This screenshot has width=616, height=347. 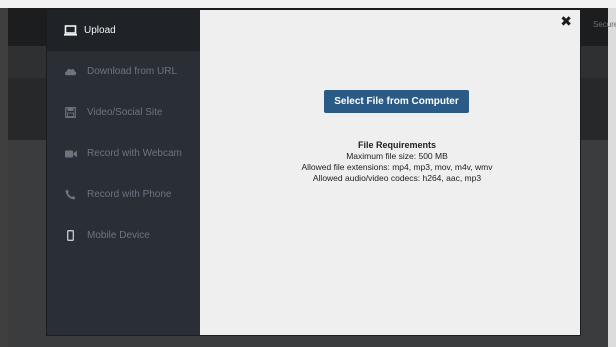 What do you see at coordinates (397, 156) in the screenshot?
I see `requirements-max-size: Maximum file size: 500 MB` at bounding box center [397, 156].